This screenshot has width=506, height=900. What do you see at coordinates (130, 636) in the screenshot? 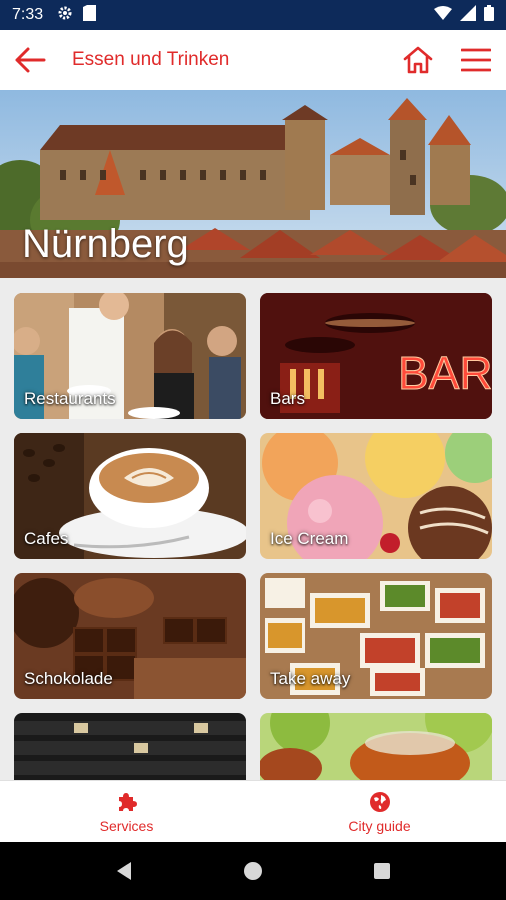
I see `category-tile-schokolade: Schokolade` at bounding box center [130, 636].